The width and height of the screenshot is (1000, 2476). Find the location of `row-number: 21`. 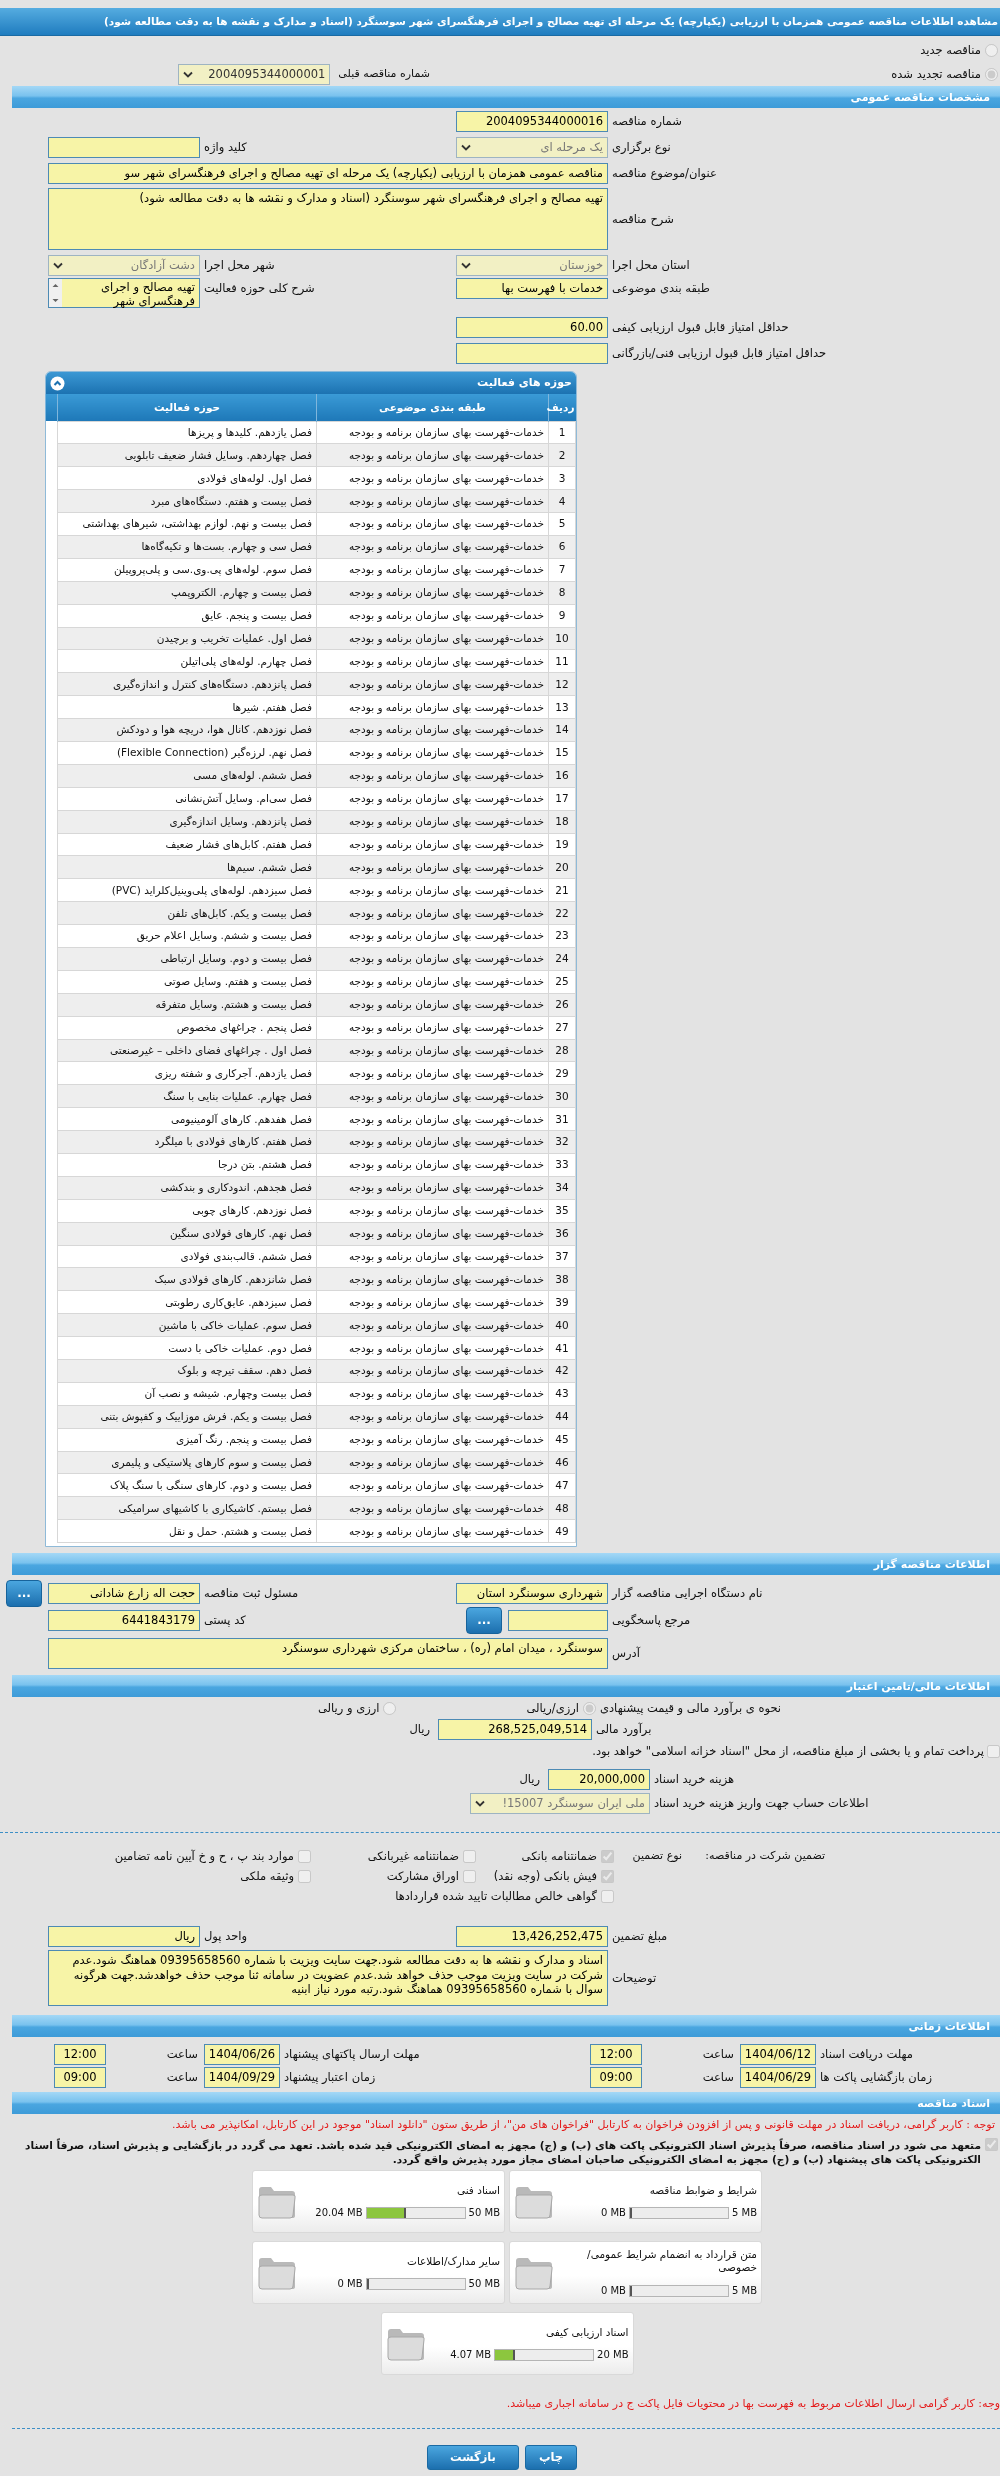

row-number: 21 is located at coordinates (562, 890).